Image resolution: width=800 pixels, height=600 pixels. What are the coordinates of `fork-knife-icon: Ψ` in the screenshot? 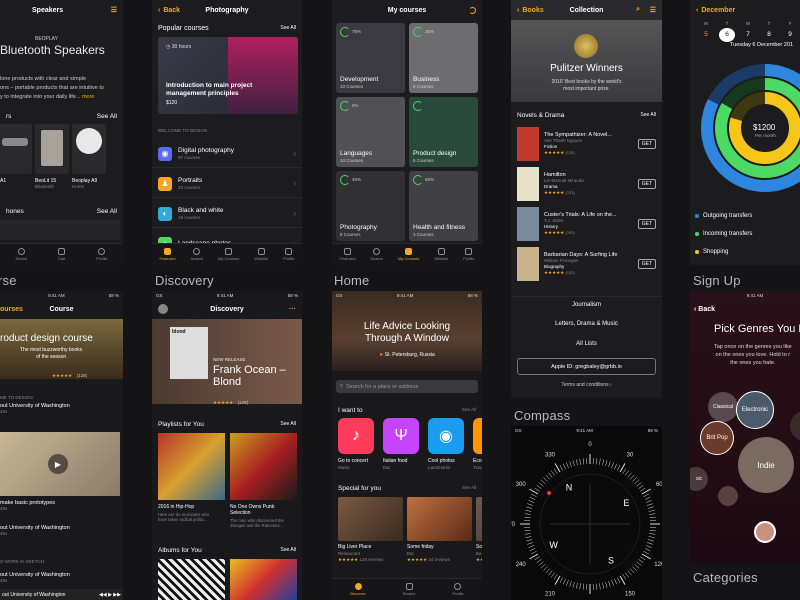 It's located at (401, 436).